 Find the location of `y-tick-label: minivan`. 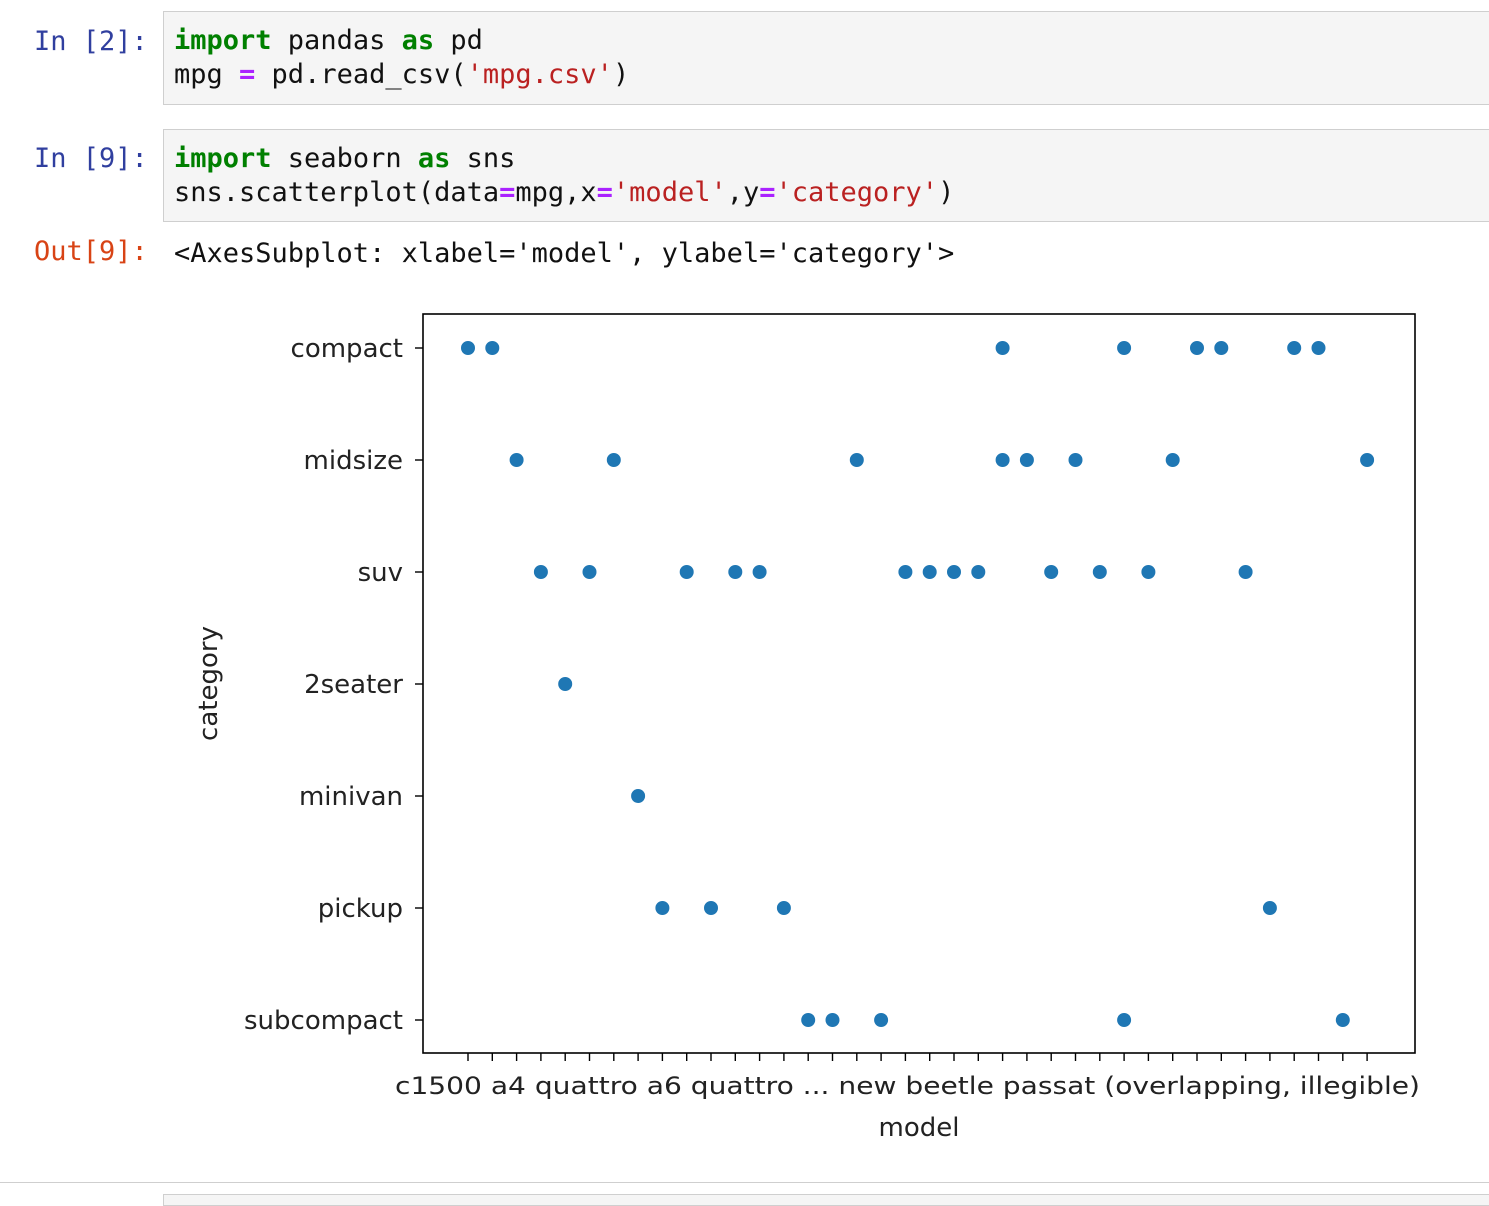

y-tick-label: minivan is located at coordinates (351, 797).